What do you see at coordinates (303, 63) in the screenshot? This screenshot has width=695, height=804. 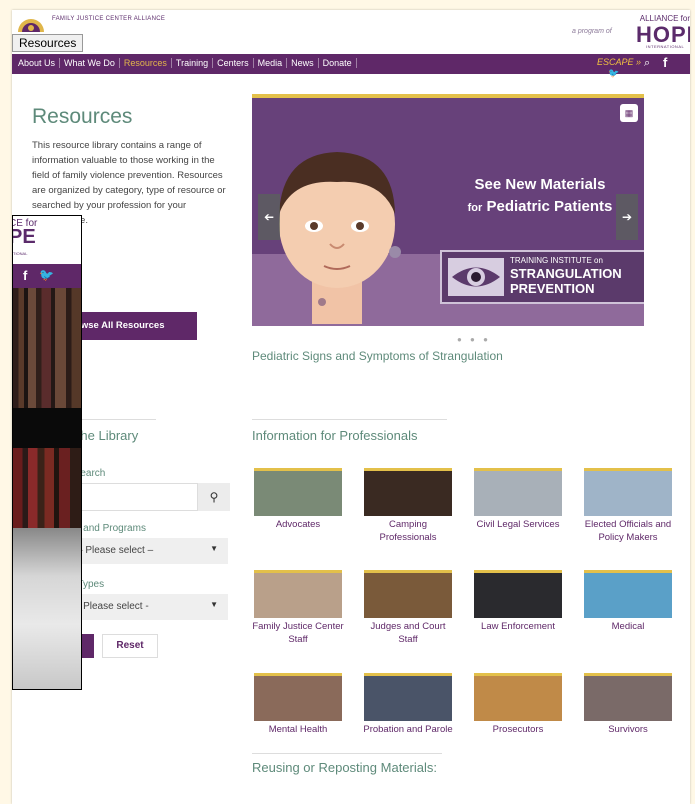 I see `nav-item-news: News` at bounding box center [303, 63].